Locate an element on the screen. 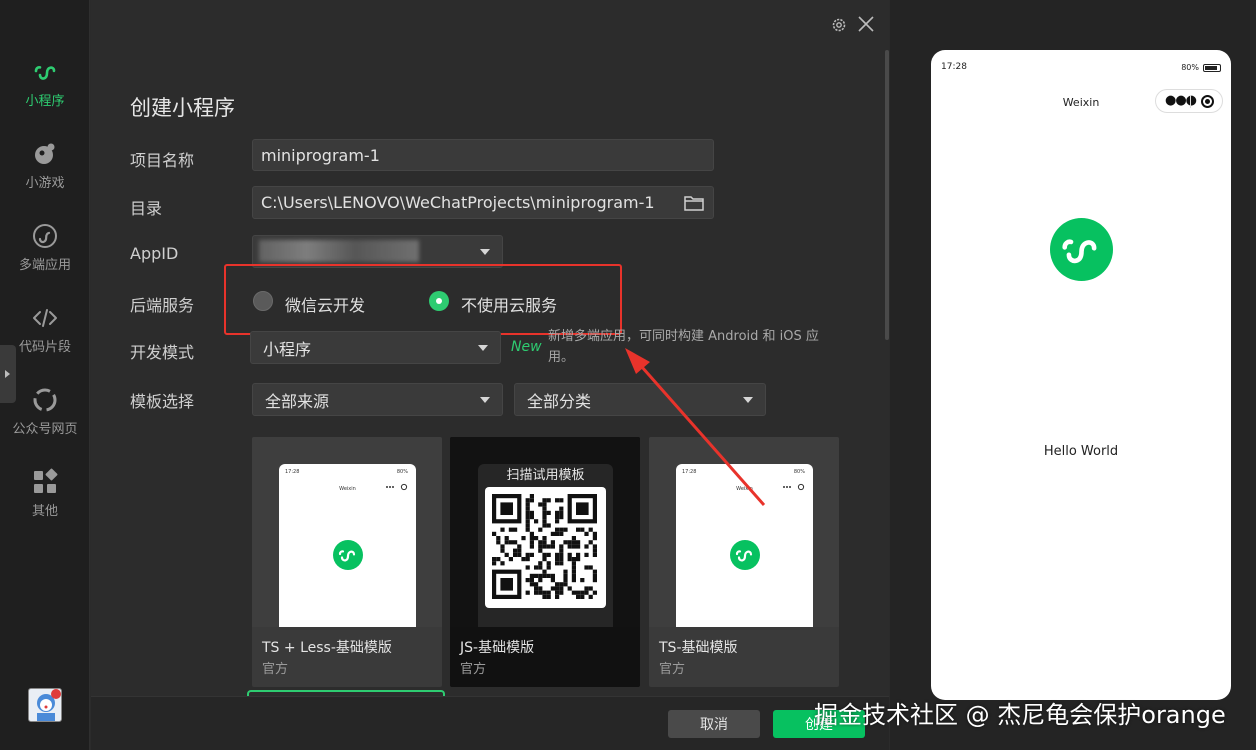  highlight-box is located at coordinates (423, 299).